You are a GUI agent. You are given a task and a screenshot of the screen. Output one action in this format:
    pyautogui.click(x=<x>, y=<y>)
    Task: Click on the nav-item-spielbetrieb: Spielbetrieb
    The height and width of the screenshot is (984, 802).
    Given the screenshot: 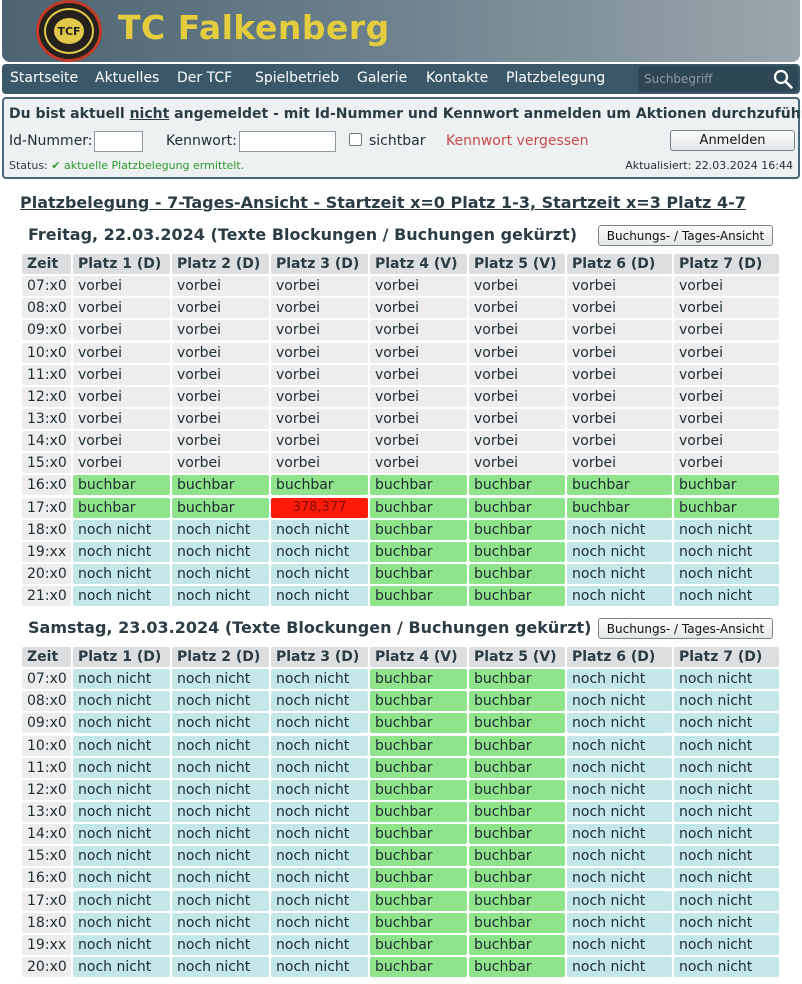 What is the action you would take?
    pyautogui.click(x=297, y=78)
    